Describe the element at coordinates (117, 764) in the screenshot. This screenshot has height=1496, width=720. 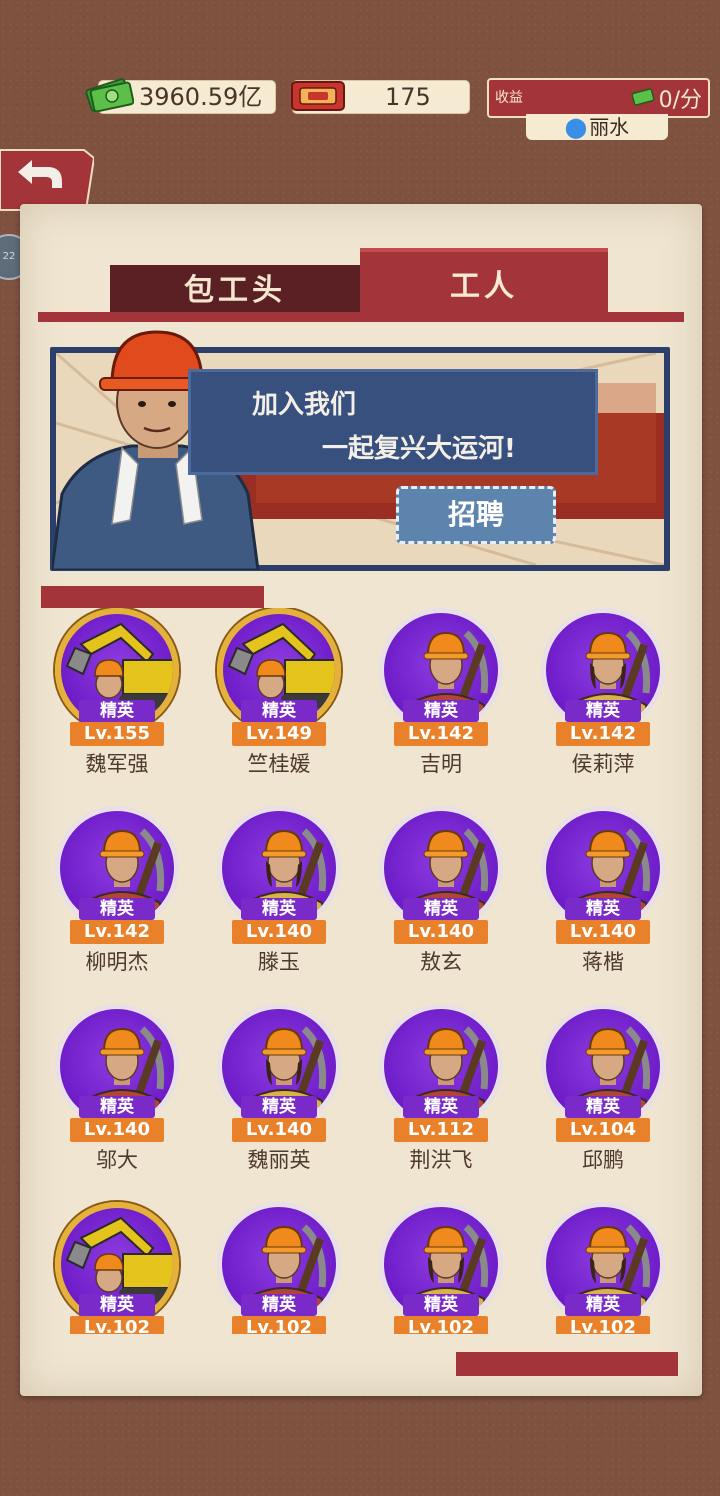
I see `worker-name: 魏军强` at that location.